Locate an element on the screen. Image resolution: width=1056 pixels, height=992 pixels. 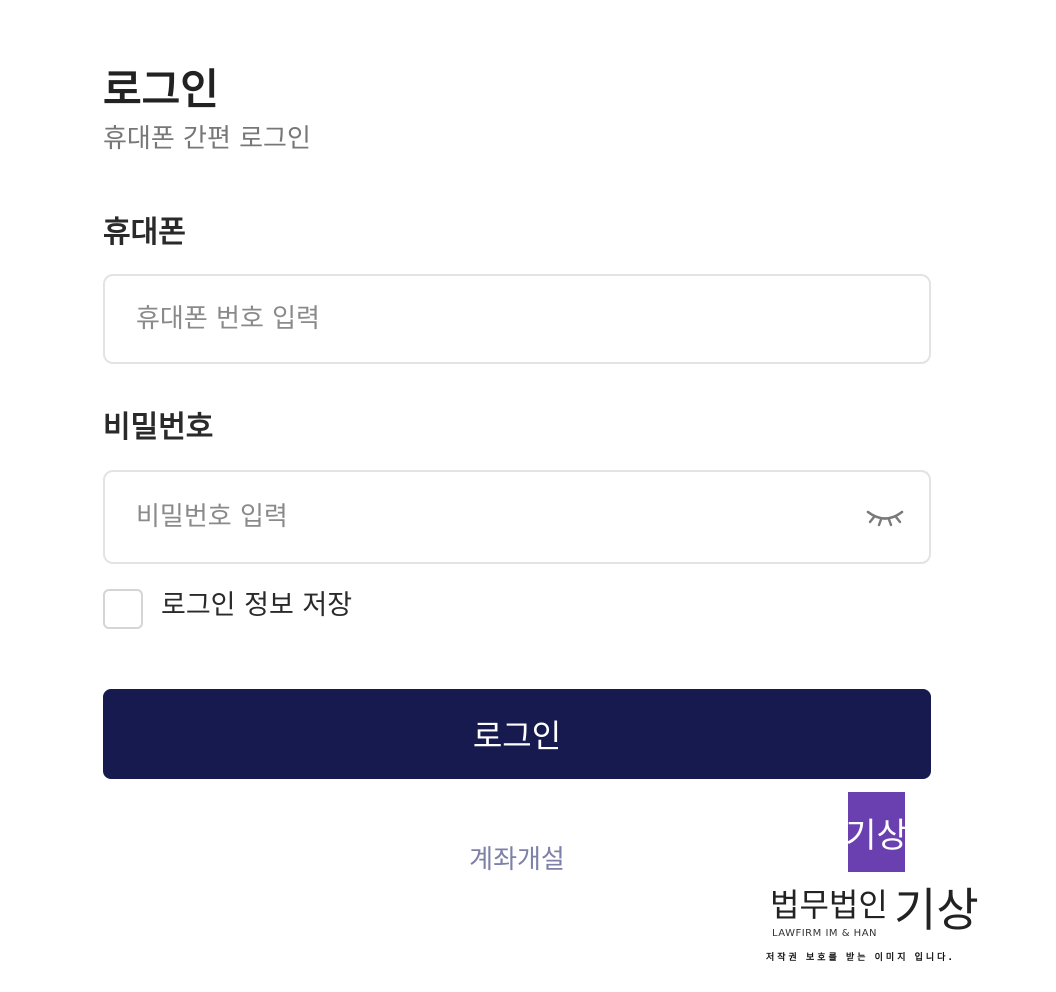
remember-login-label: 로그인 정보 저장 is located at coordinates (257, 605).